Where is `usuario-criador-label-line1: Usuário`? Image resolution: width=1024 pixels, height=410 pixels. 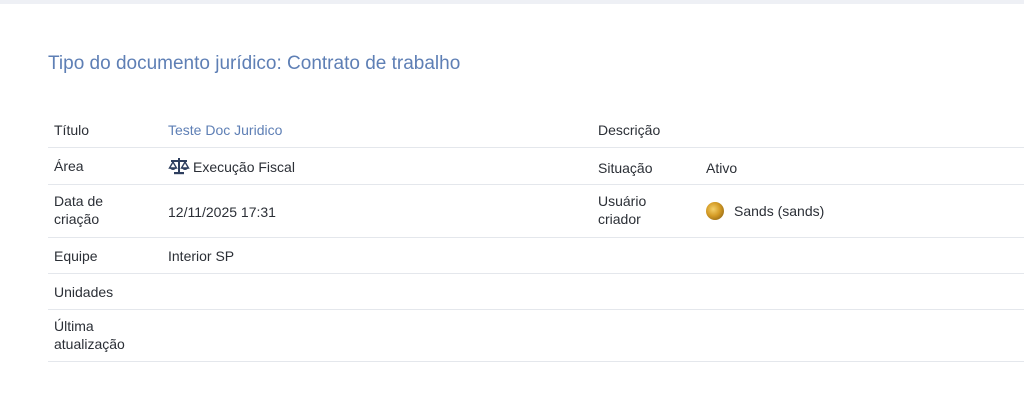
usuario-criador-label-line1: Usuário is located at coordinates (622, 201).